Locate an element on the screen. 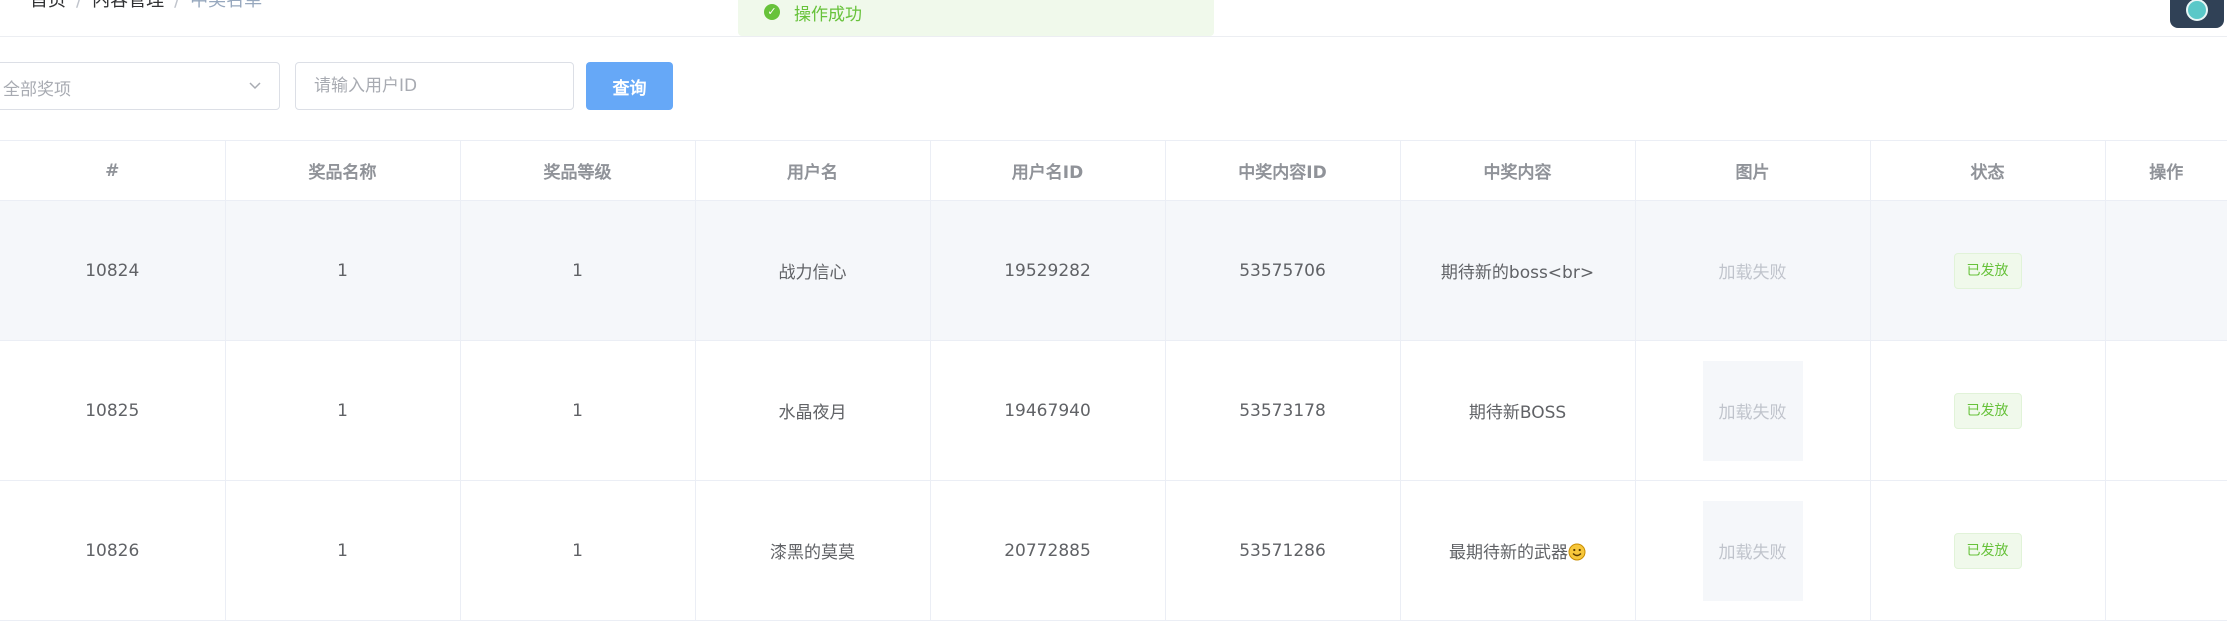 The image size is (2227, 640). check-circle-icon: ✓ is located at coordinates (772, 12).